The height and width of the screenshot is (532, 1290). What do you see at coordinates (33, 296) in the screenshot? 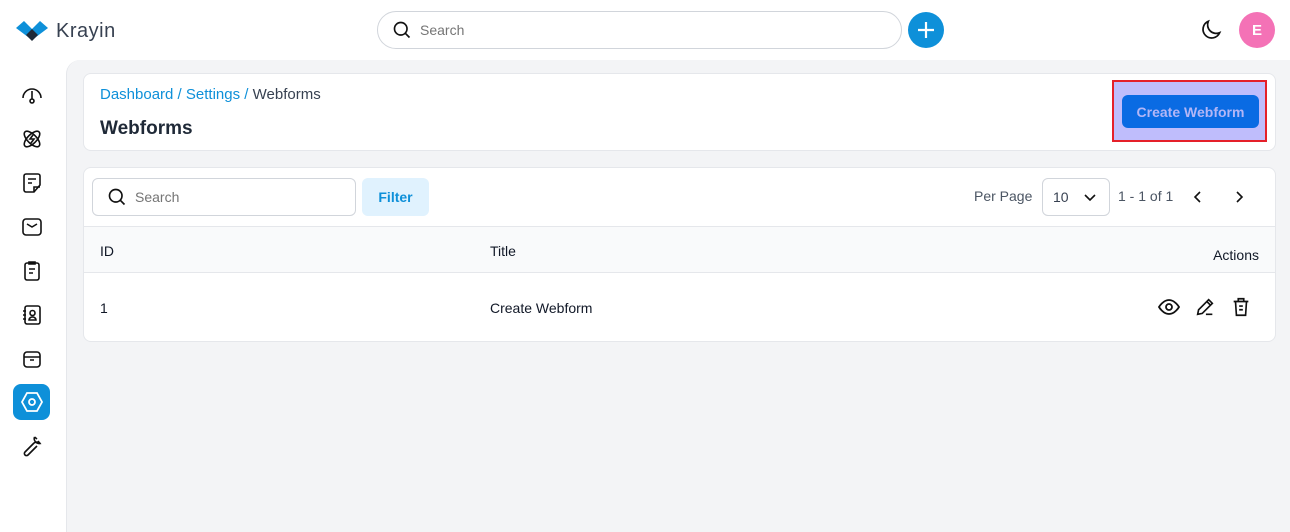
I see `sidebar` at bounding box center [33, 296].